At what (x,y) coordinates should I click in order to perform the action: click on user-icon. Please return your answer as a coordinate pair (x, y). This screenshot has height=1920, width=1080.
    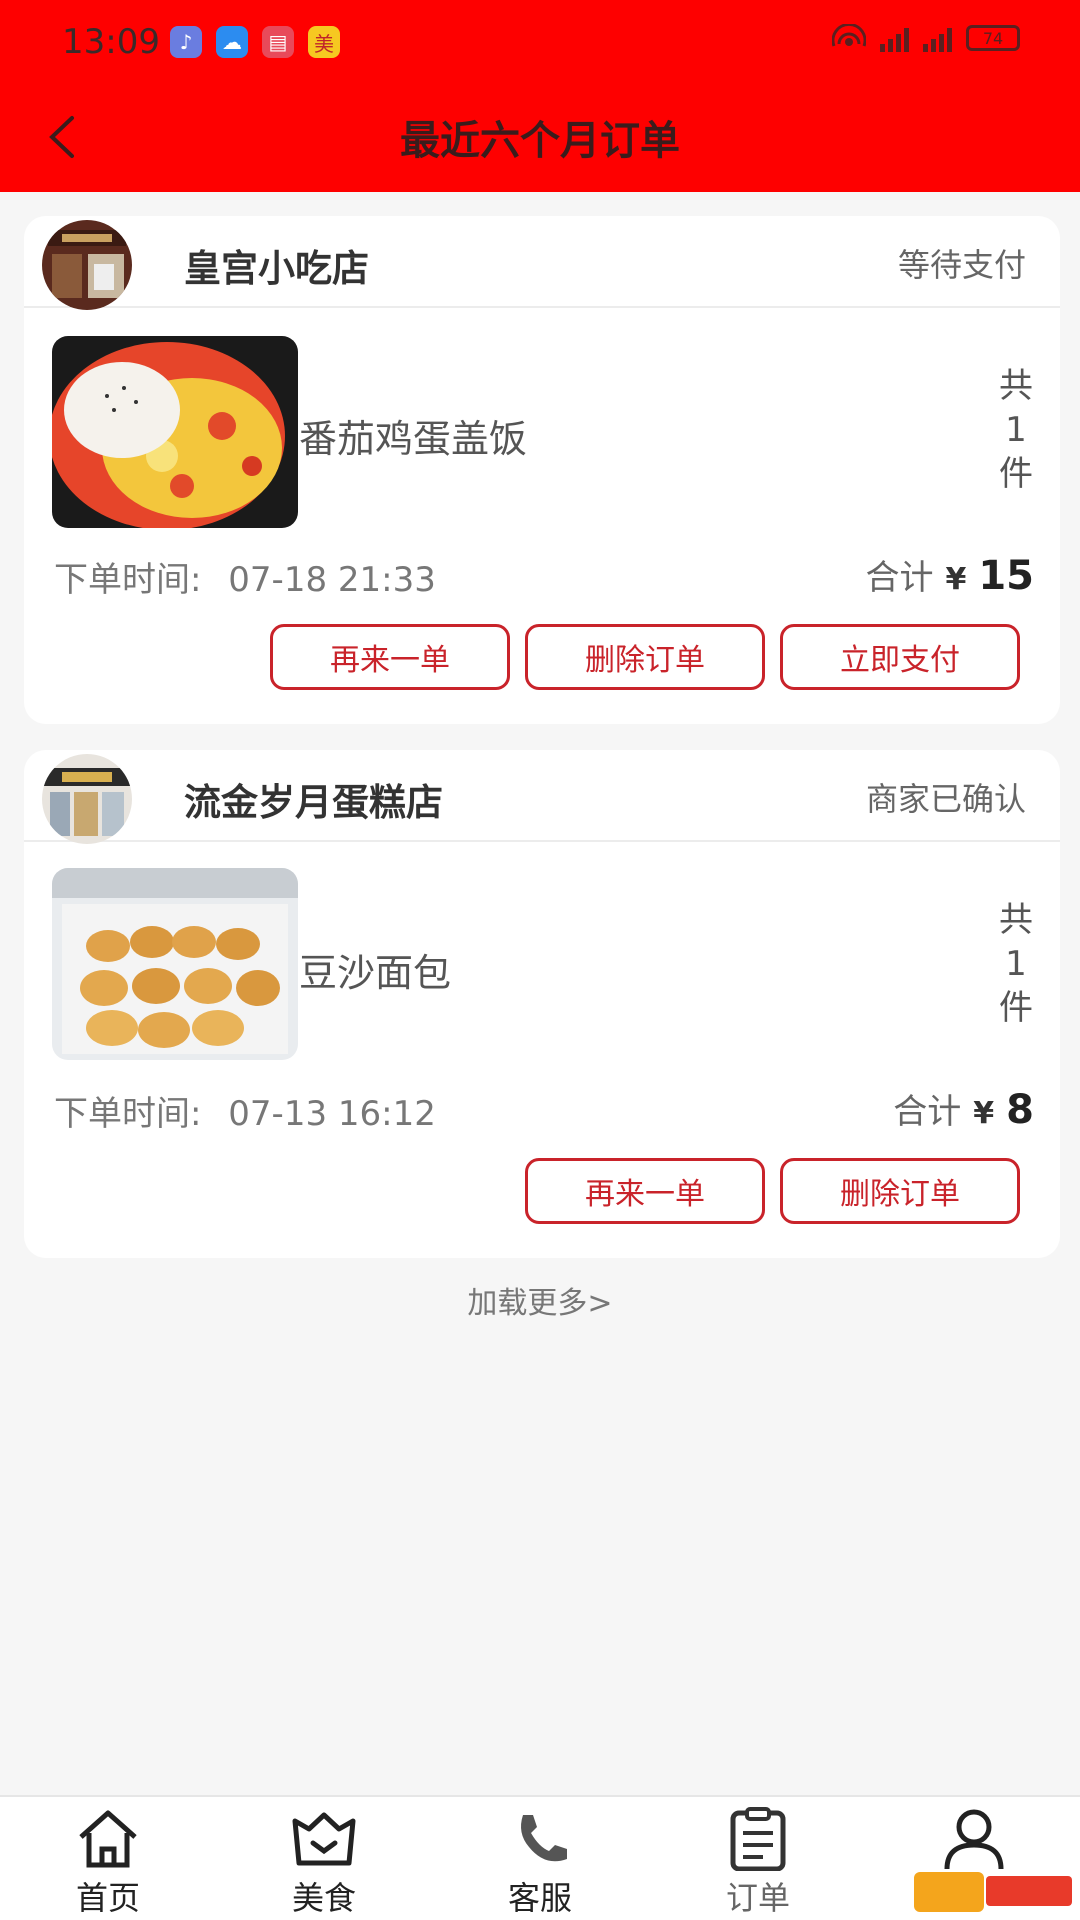
    Looking at the image, I should click on (974, 1839).